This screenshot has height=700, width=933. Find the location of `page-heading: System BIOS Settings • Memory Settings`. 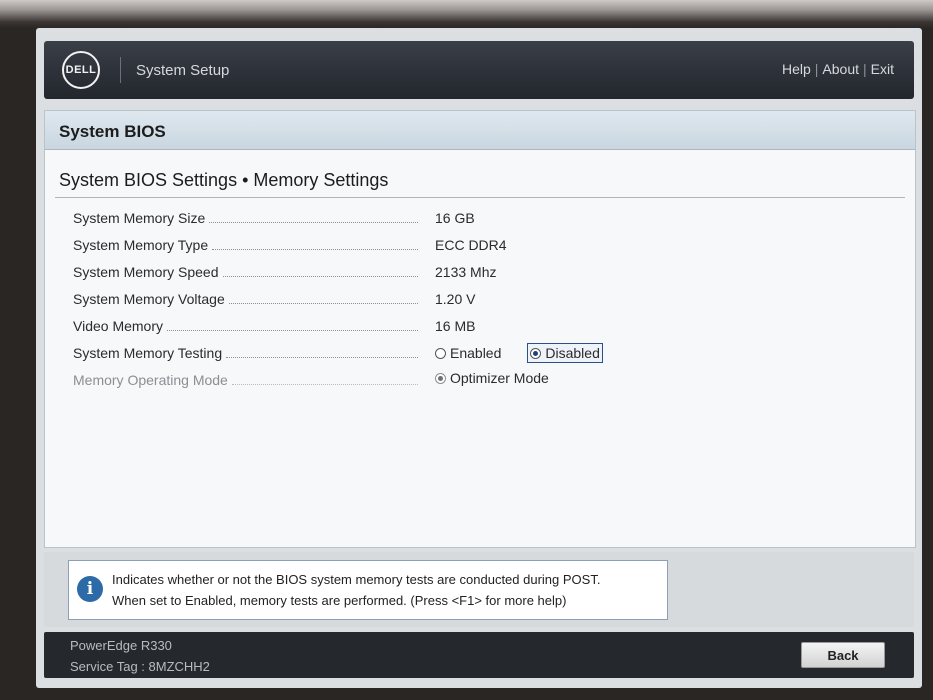

page-heading: System BIOS Settings • Memory Settings is located at coordinates (224, 180).